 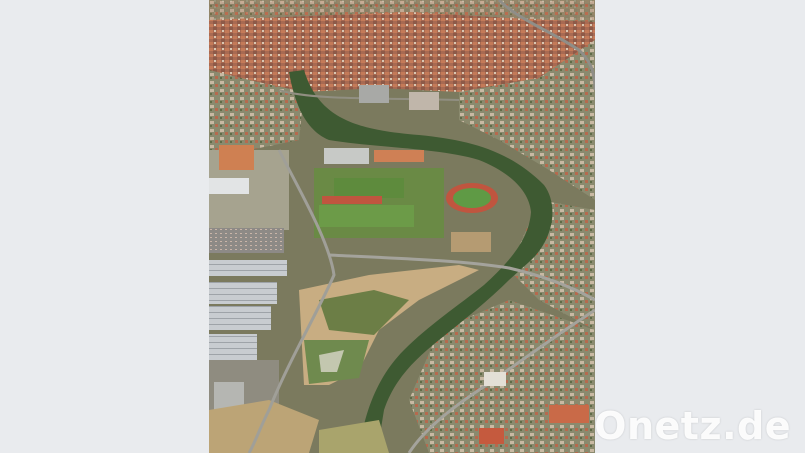 I want to click on watermark-logo: Onetz.de, so click(x=692, y=426).